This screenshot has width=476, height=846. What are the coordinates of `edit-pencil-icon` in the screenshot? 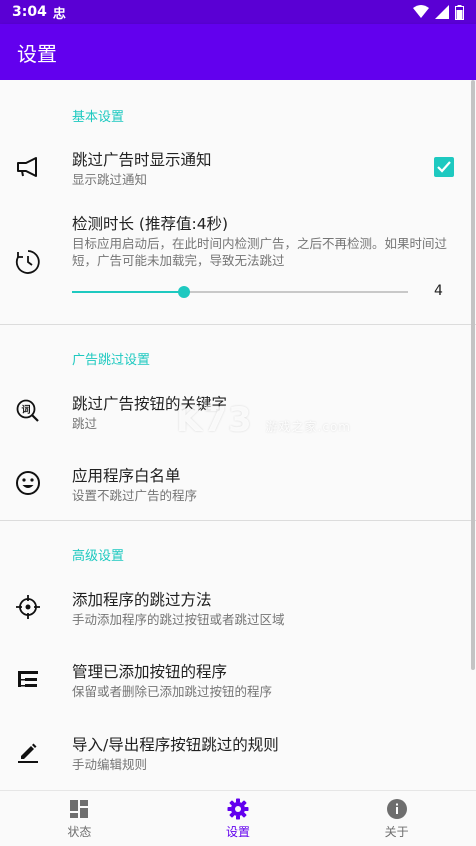 It's located at (28, 752).